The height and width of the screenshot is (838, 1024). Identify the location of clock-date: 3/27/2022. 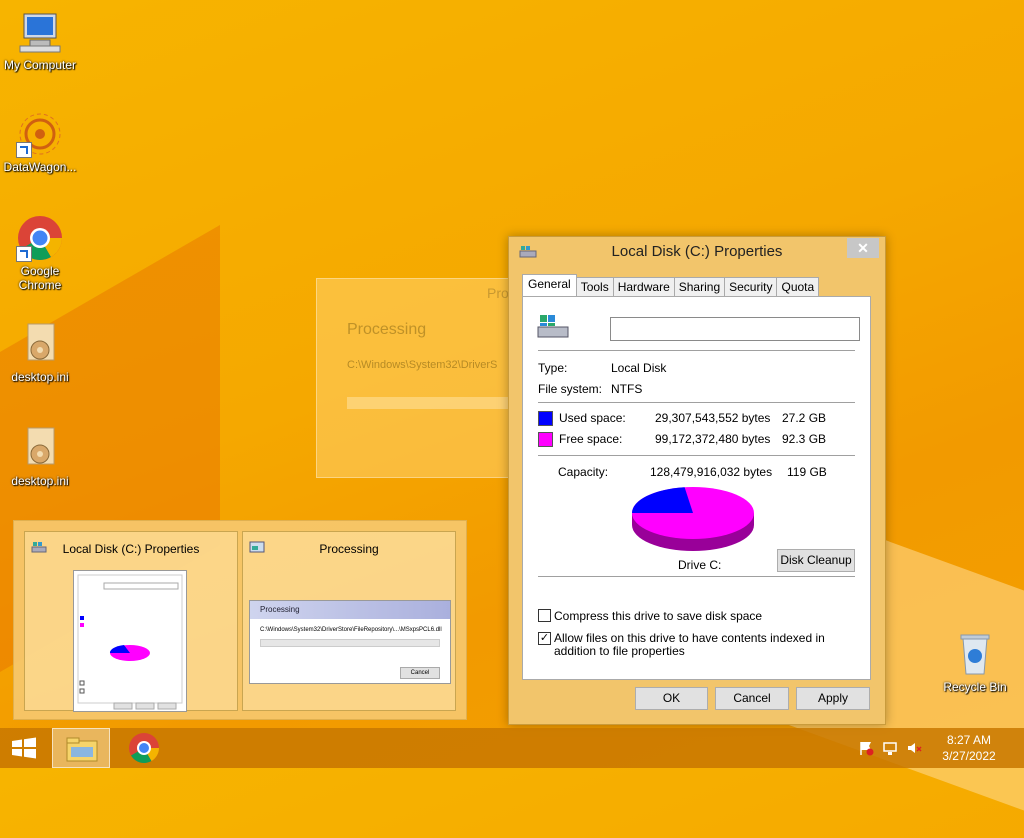
(969, 756).